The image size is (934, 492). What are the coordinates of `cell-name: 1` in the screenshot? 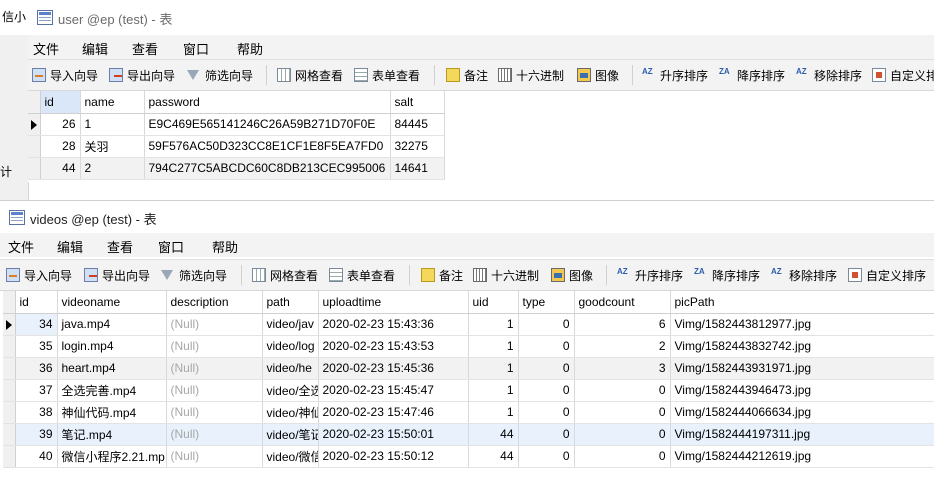 It's located at (112, 124).